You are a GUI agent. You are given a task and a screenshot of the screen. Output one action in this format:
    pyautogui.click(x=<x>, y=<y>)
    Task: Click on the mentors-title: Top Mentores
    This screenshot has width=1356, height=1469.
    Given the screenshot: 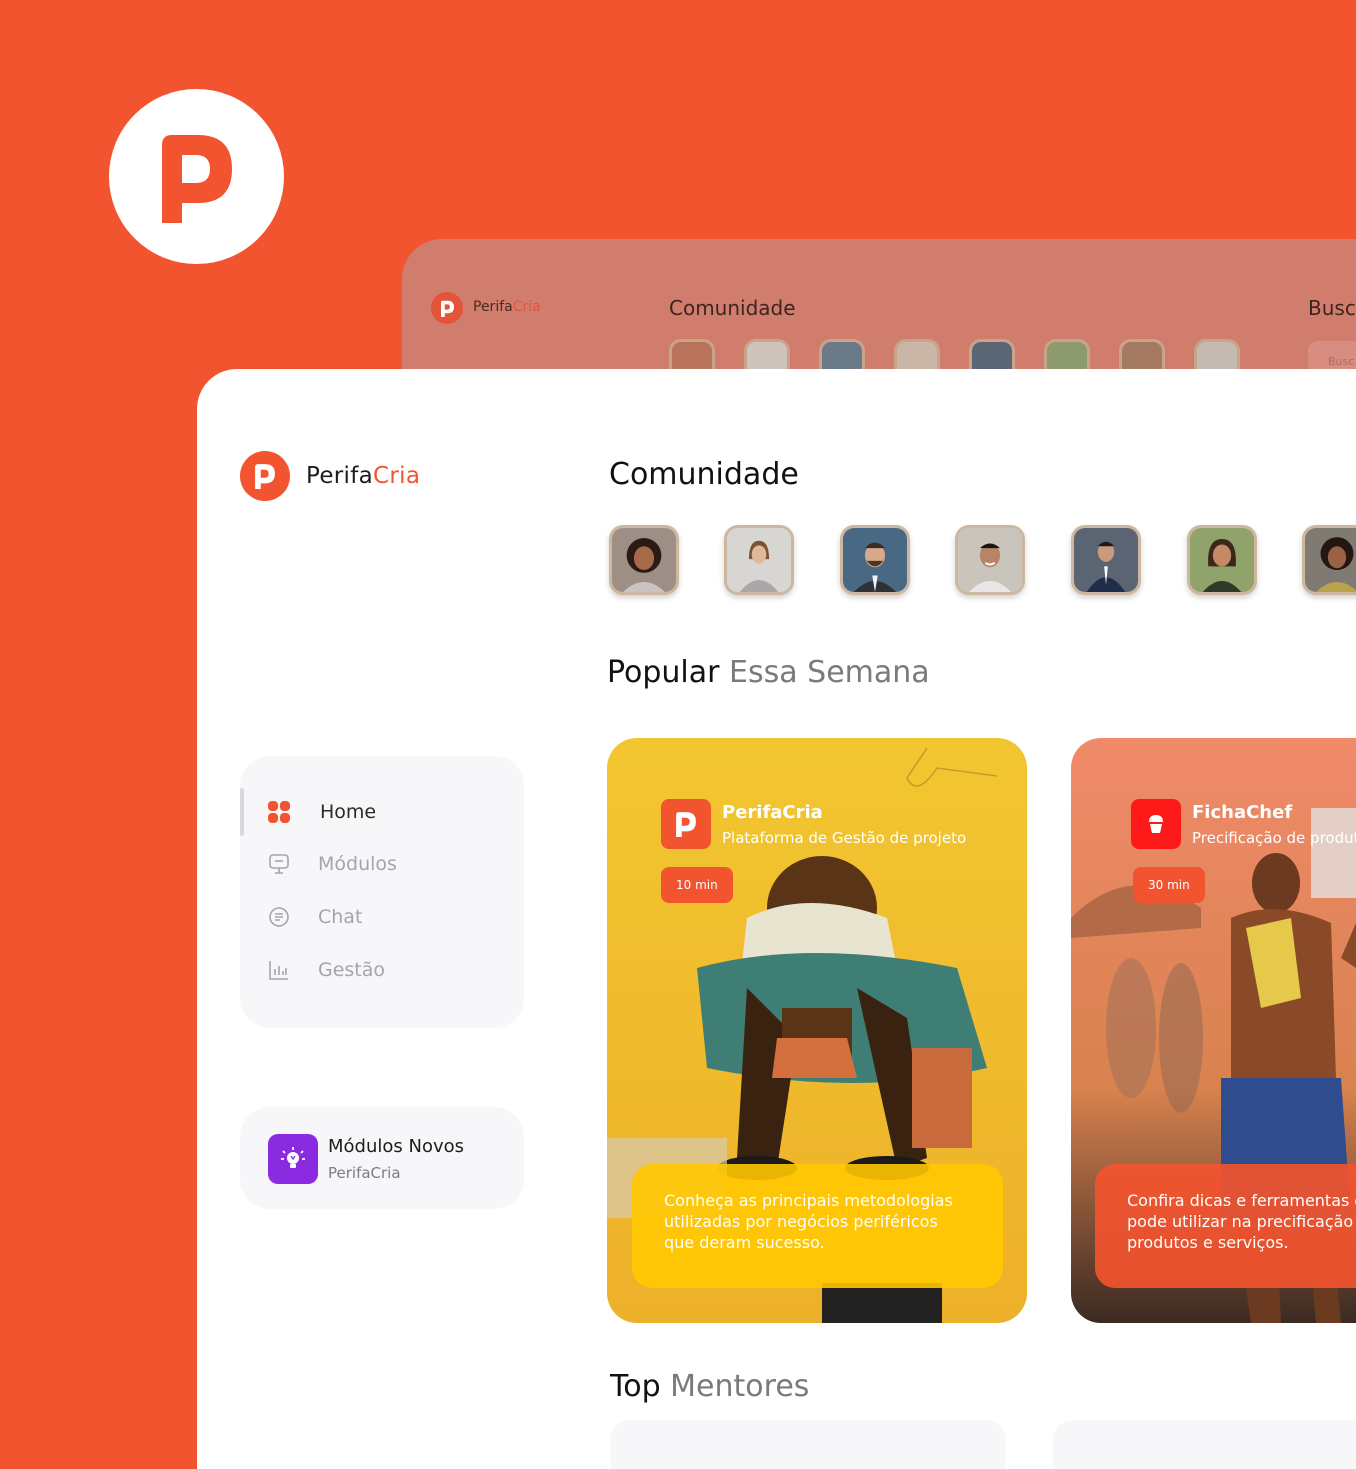 What is the action you would take?
    pyautogui.click(x=709, y=1386)
    